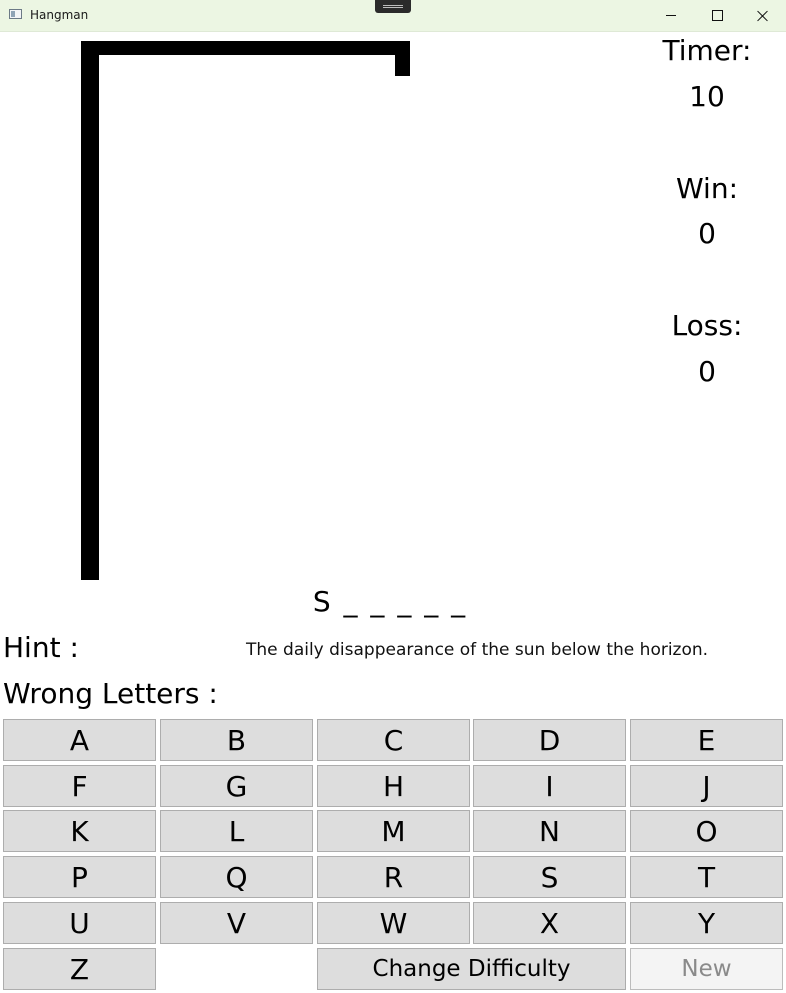 Image resolution: width=786 pixels, height=993 pixels. I want to click on letter-key-n: N, so click(549, 831).